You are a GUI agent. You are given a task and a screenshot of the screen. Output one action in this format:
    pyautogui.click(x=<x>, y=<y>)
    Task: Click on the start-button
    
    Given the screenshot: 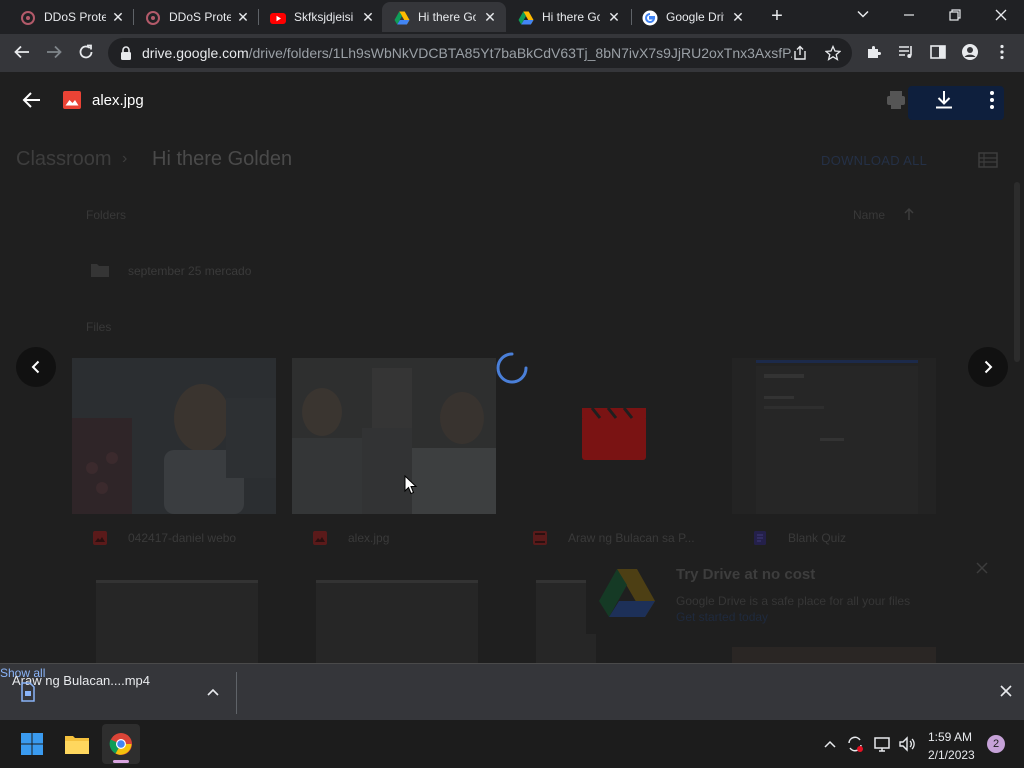 What is the action you would take?
    pyautogui.click(x=32, y=744)
    